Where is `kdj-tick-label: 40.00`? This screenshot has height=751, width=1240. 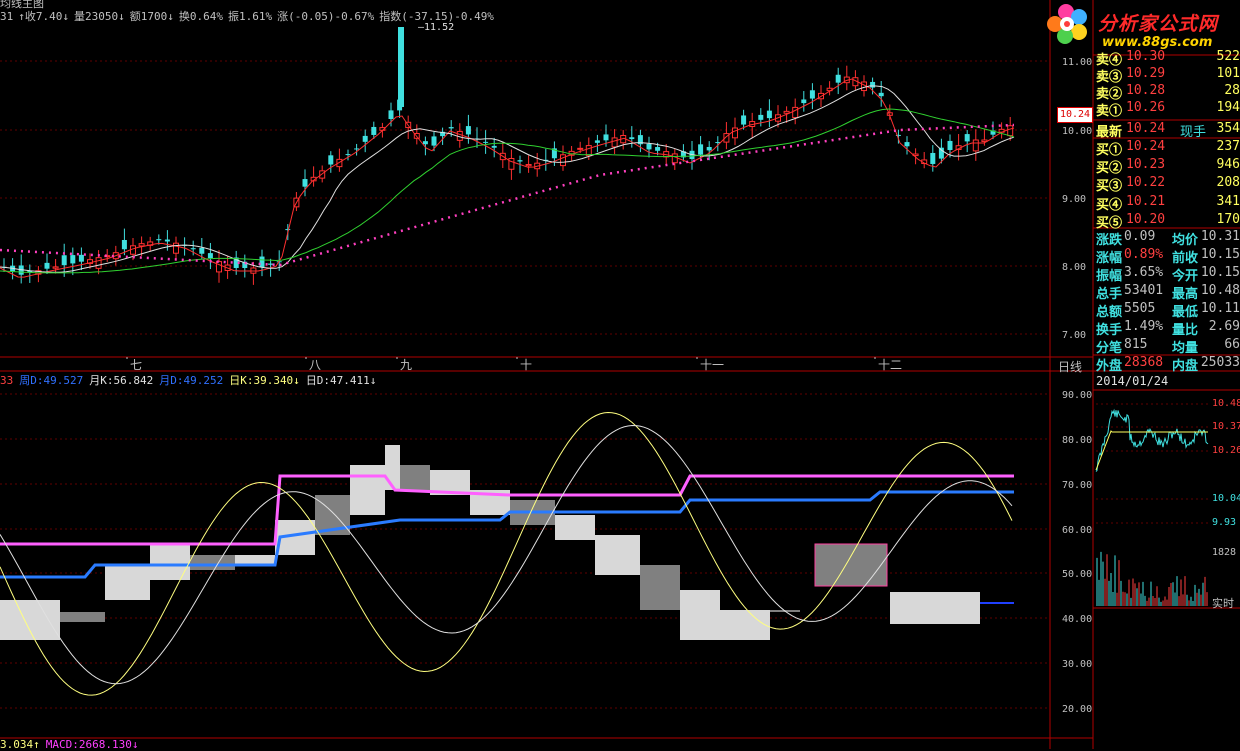
kdj-tick-label: 40.00 is located at coordinates (1077, 619).